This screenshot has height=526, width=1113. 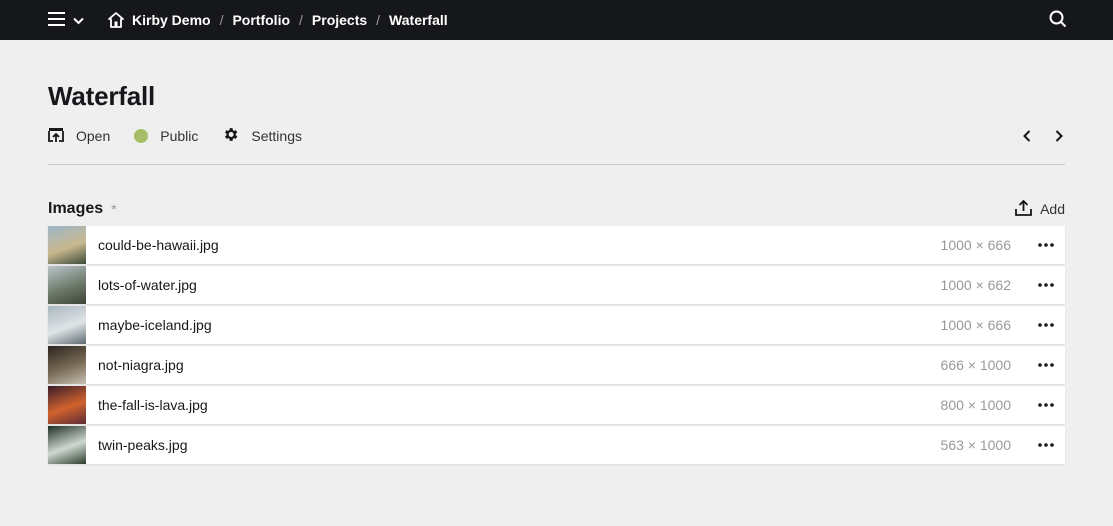 What do you see at coordinates (141, 136) in the screenshot?
I see `status-dot-icon` at bounding box center [141, 136].